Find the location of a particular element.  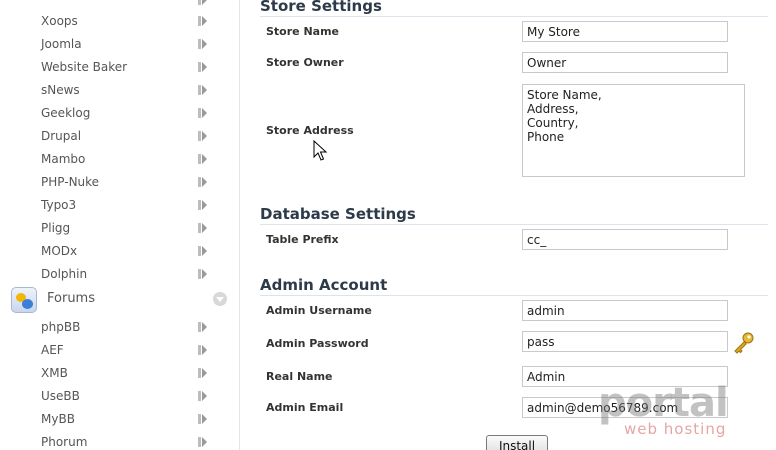

sidebar-item-drupal: Drupal is located at coordinates (128, 136).